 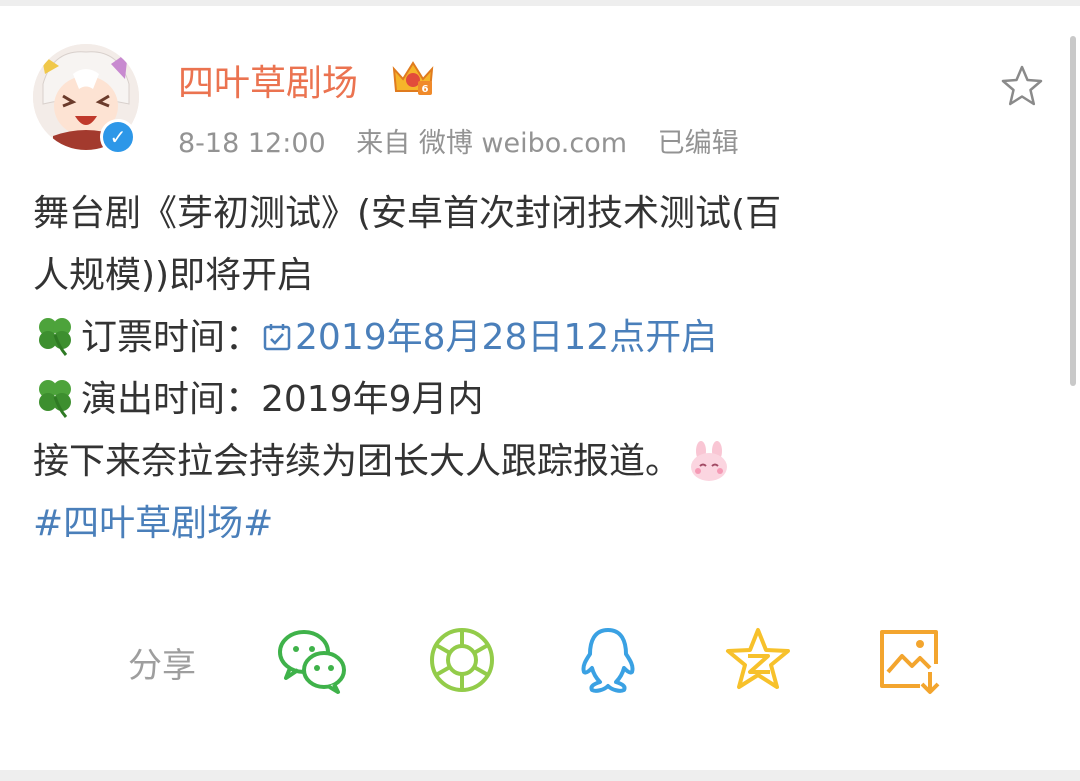 What do you see at coordinates (709, 461) in the screenshot?
I see `bunny-emoji-icon` at bounding box center [709, 461].